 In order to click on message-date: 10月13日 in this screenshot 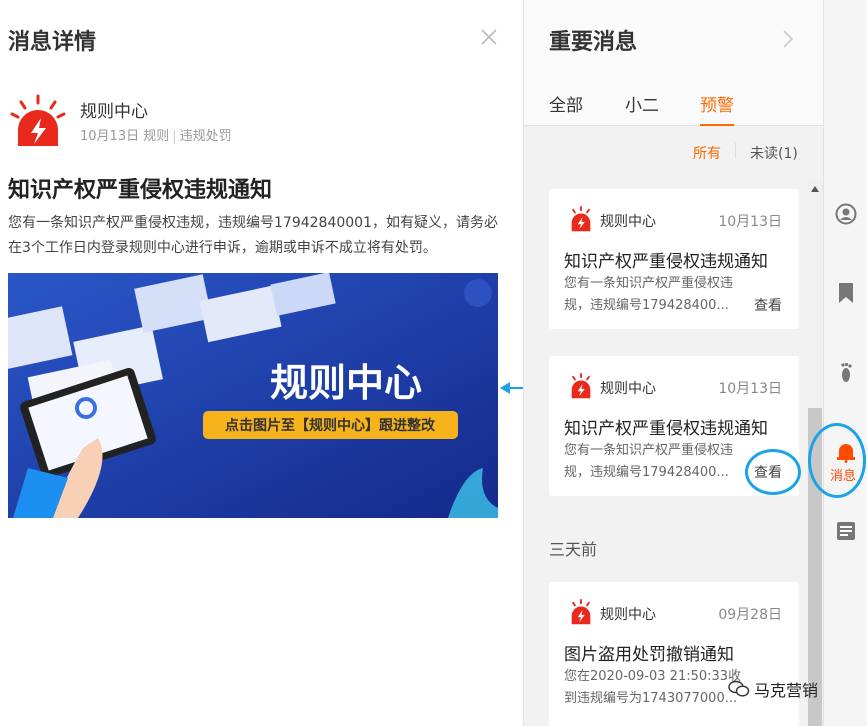, I will do `click(110, 136)`.